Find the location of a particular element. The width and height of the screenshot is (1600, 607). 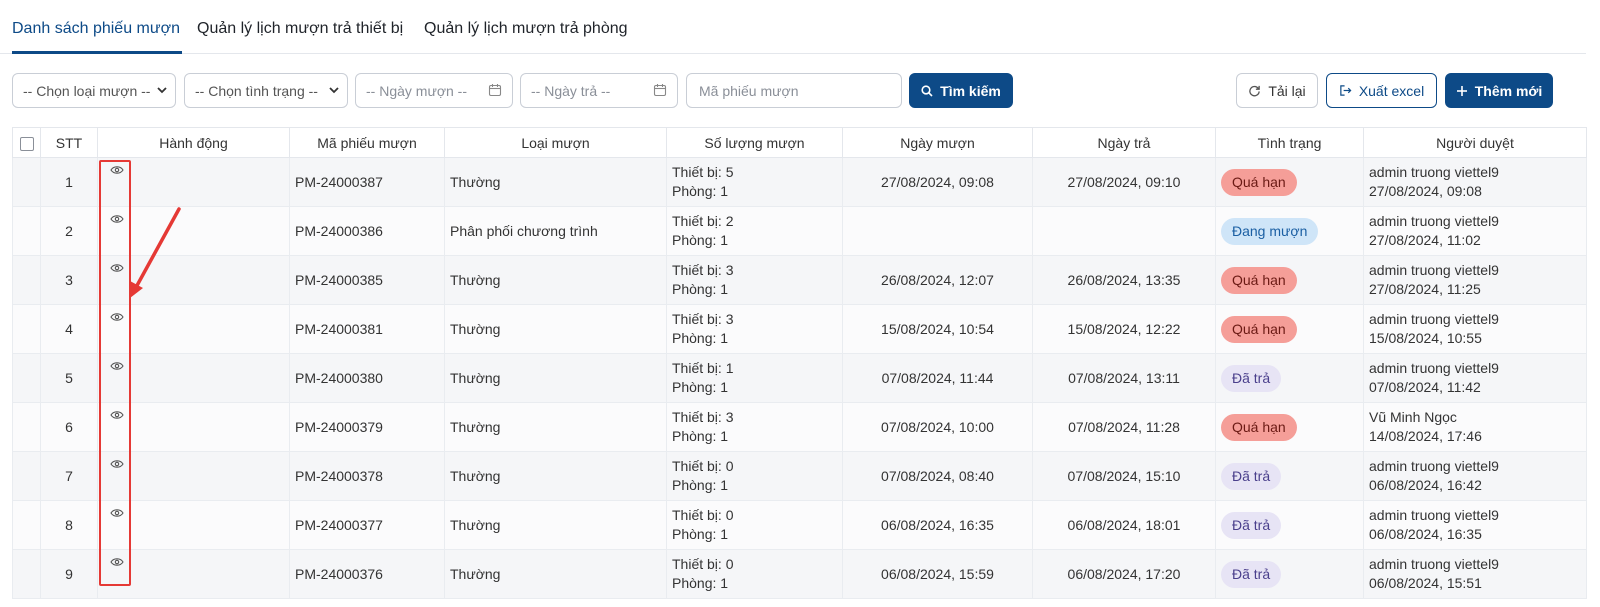

export-excel-button: Xuất excel is located at coordinates (1381, 90).